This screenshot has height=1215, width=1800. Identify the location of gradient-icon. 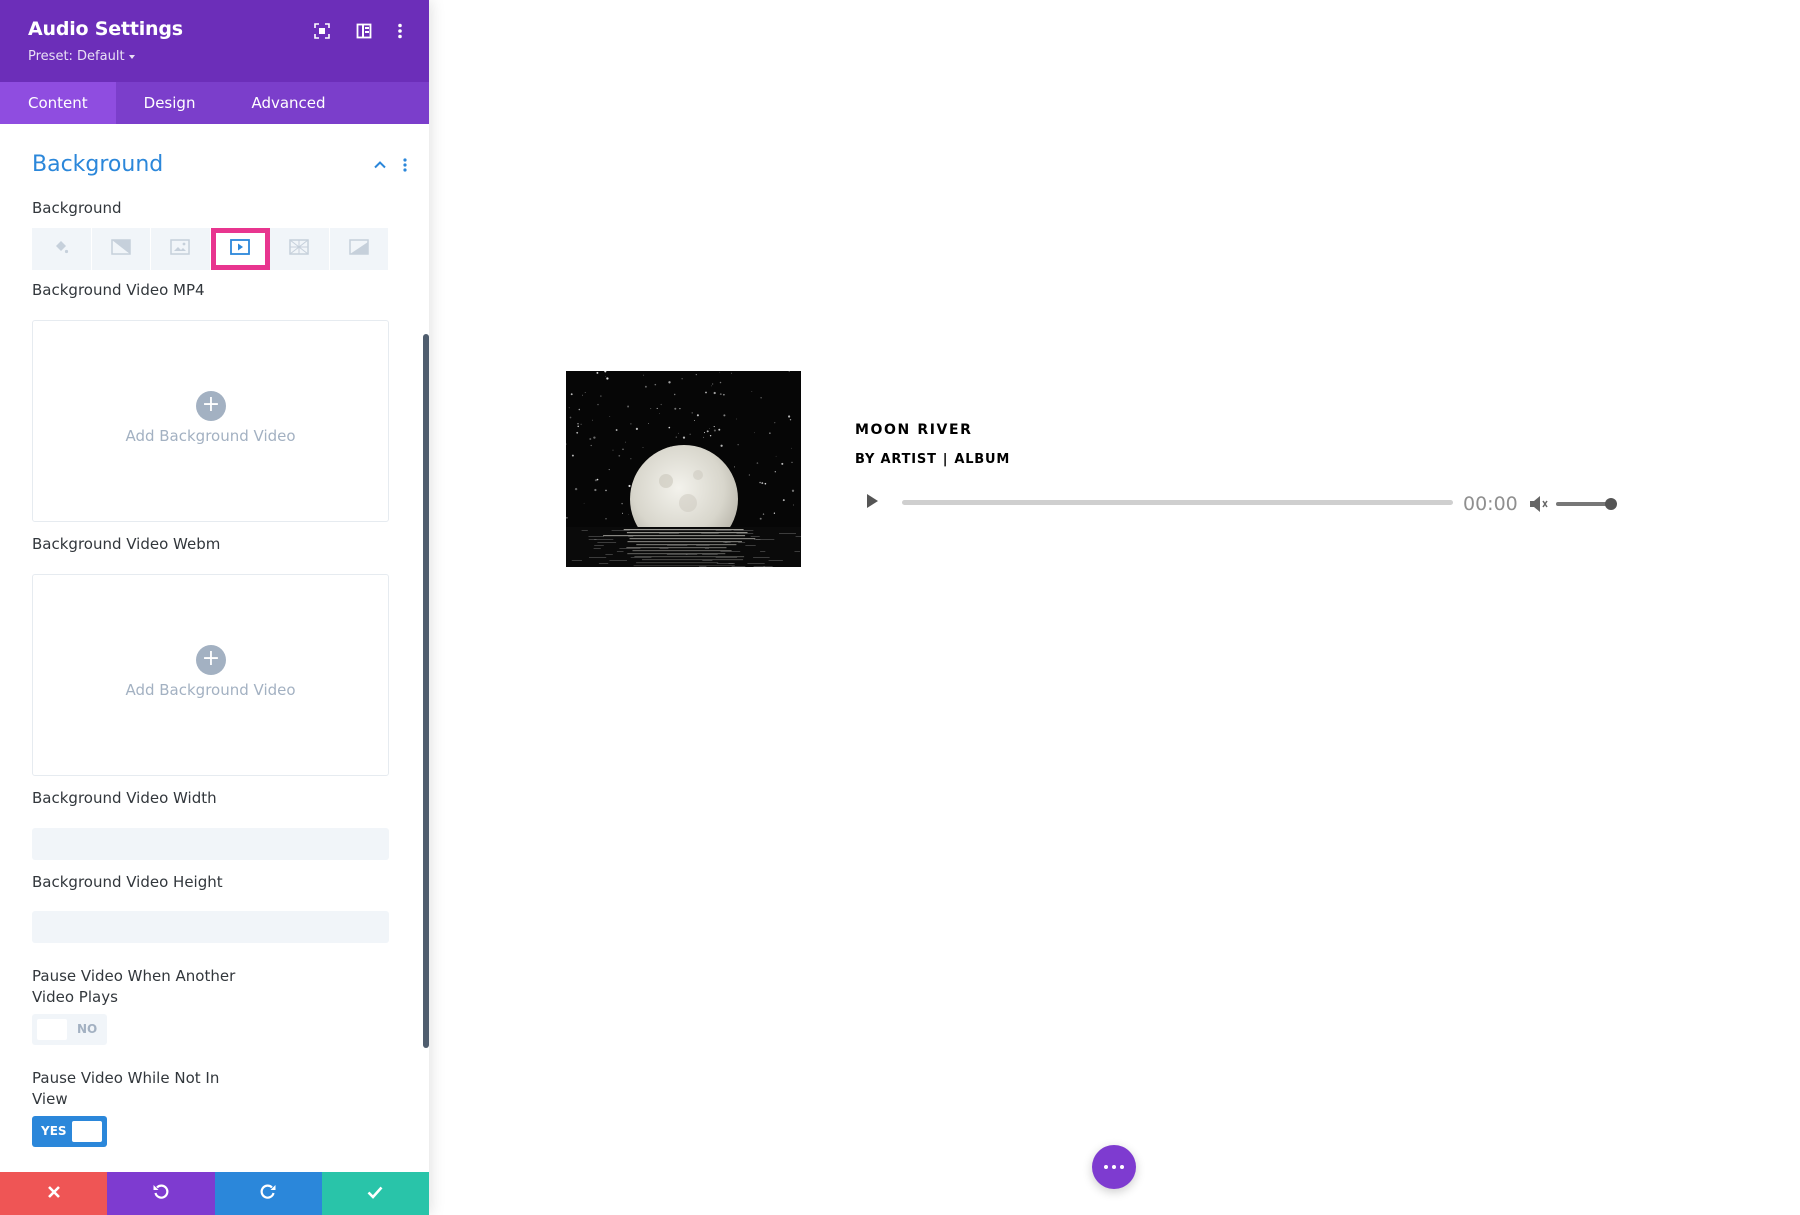
(121, 249).